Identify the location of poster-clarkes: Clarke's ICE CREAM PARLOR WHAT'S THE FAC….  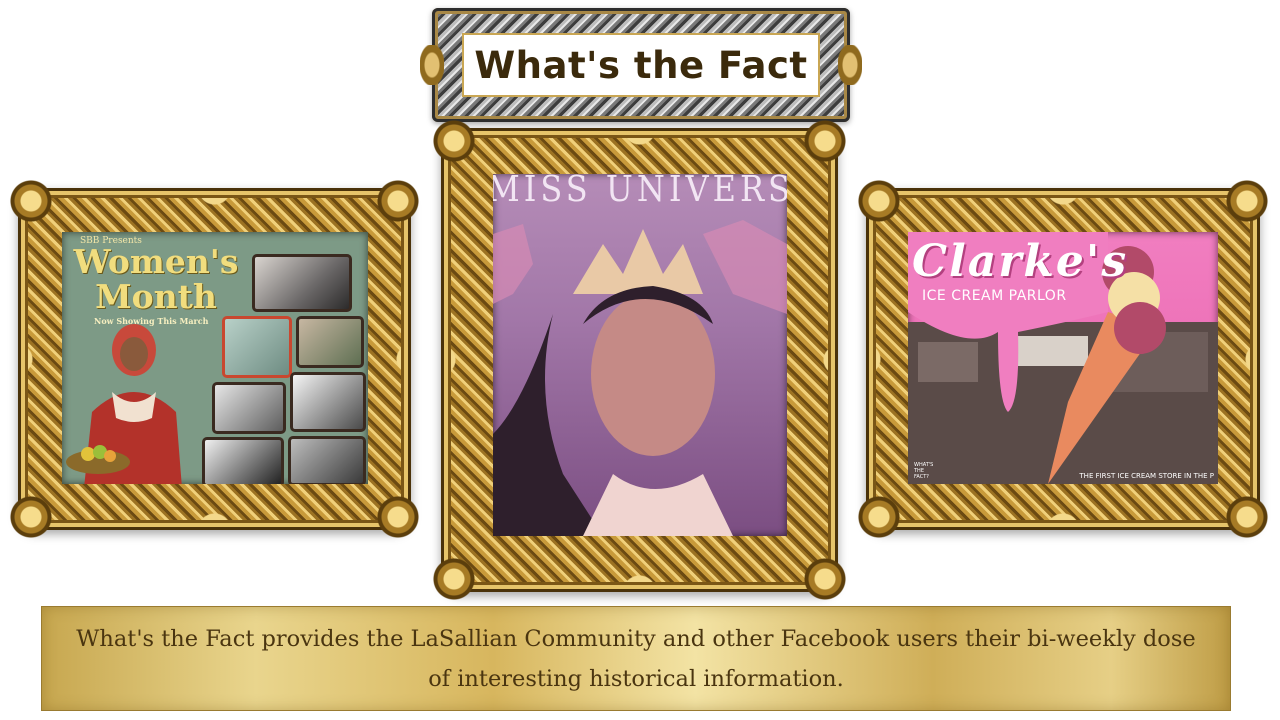
(1063, 358).